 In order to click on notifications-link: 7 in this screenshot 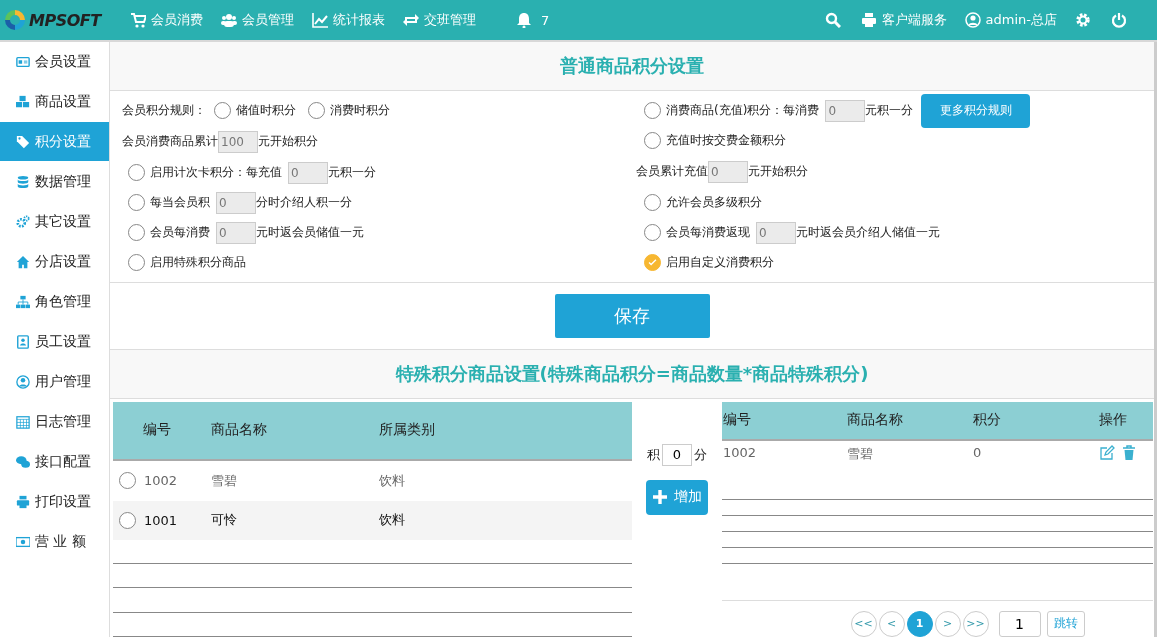, I will do `click(533, 20)`.